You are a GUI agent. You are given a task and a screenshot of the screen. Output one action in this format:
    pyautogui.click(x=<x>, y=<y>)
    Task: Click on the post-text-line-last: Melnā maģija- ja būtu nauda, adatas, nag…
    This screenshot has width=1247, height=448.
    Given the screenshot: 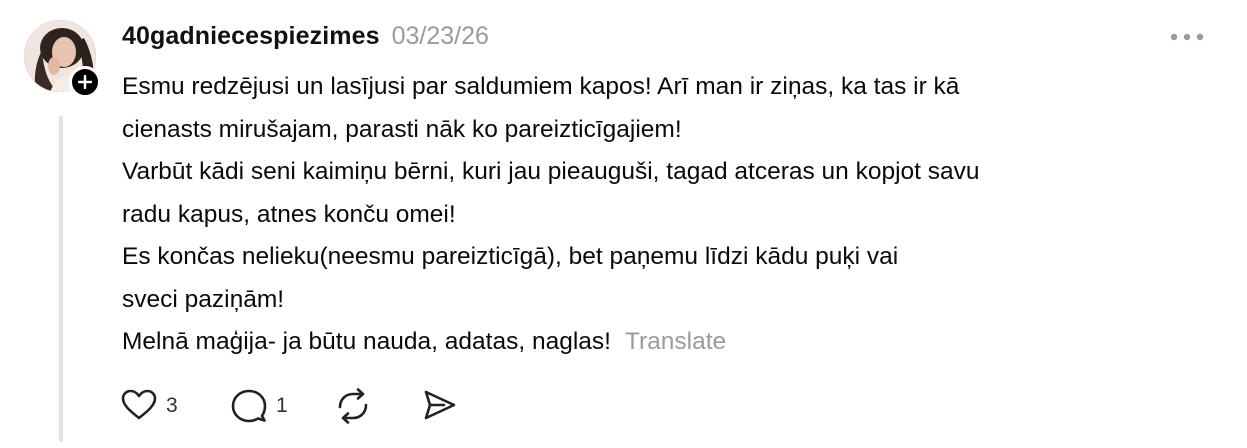 What is the action you would take?
    pyautogui.click(x=662, y=342)
    